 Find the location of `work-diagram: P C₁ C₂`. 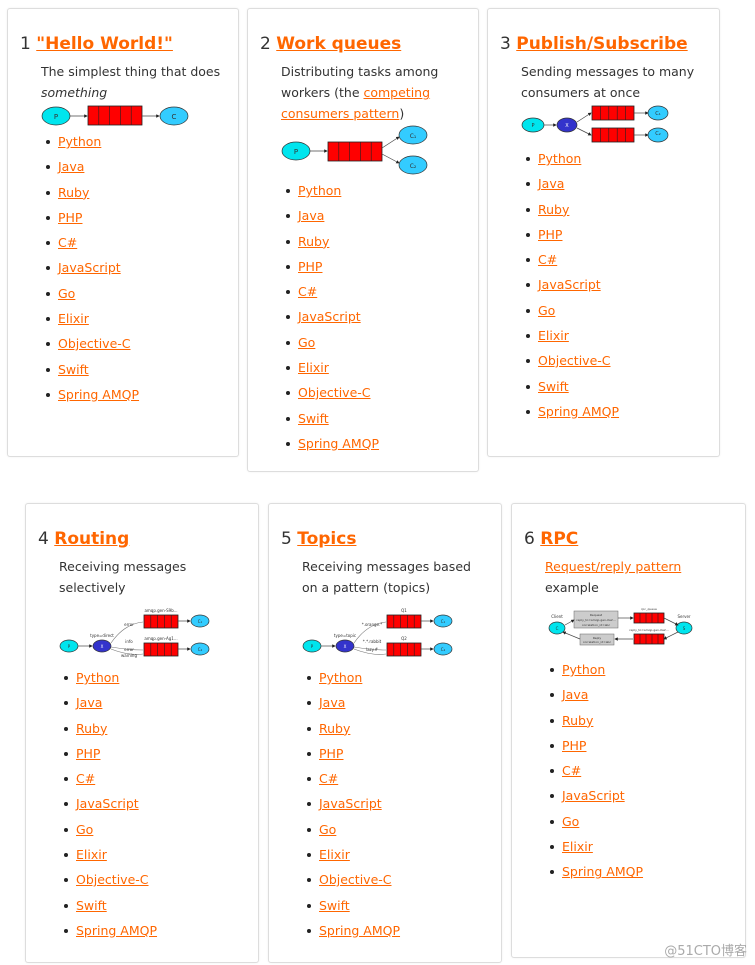

work-diagram: P C₁ C₂ is located at coordinates (354, 150).